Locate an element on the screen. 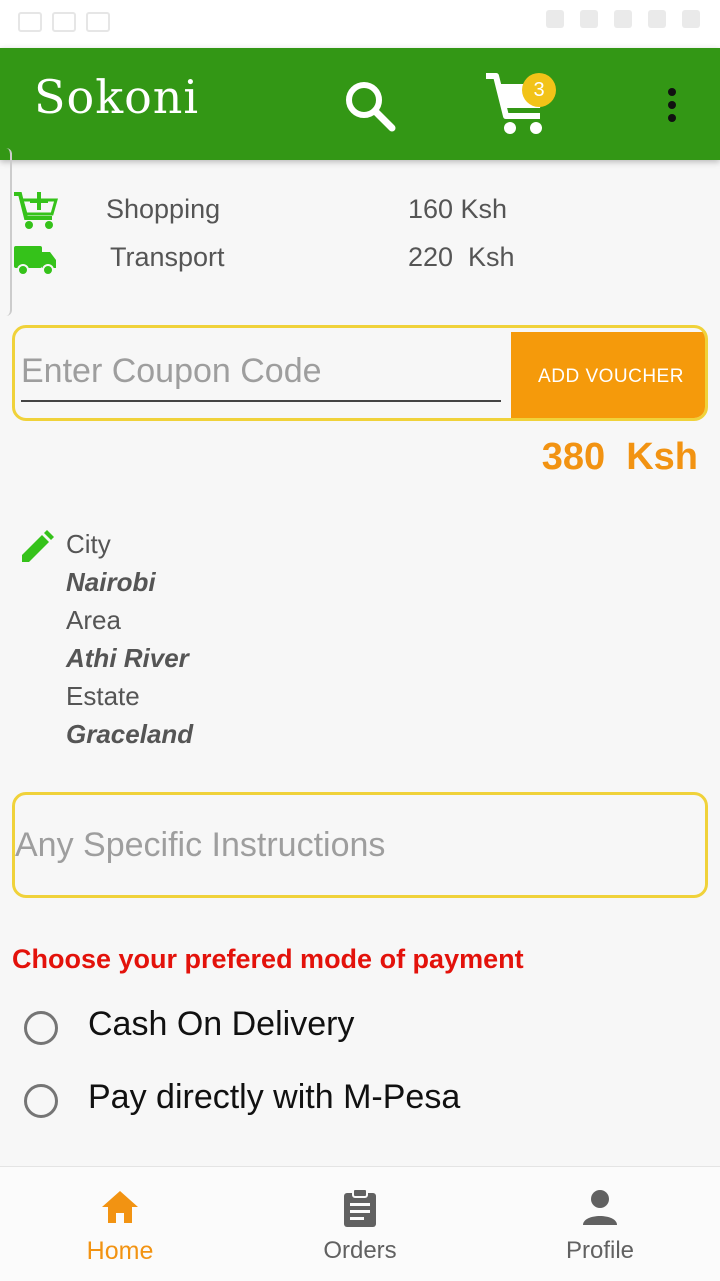  truck-icon is located at coordinates (35, 258).